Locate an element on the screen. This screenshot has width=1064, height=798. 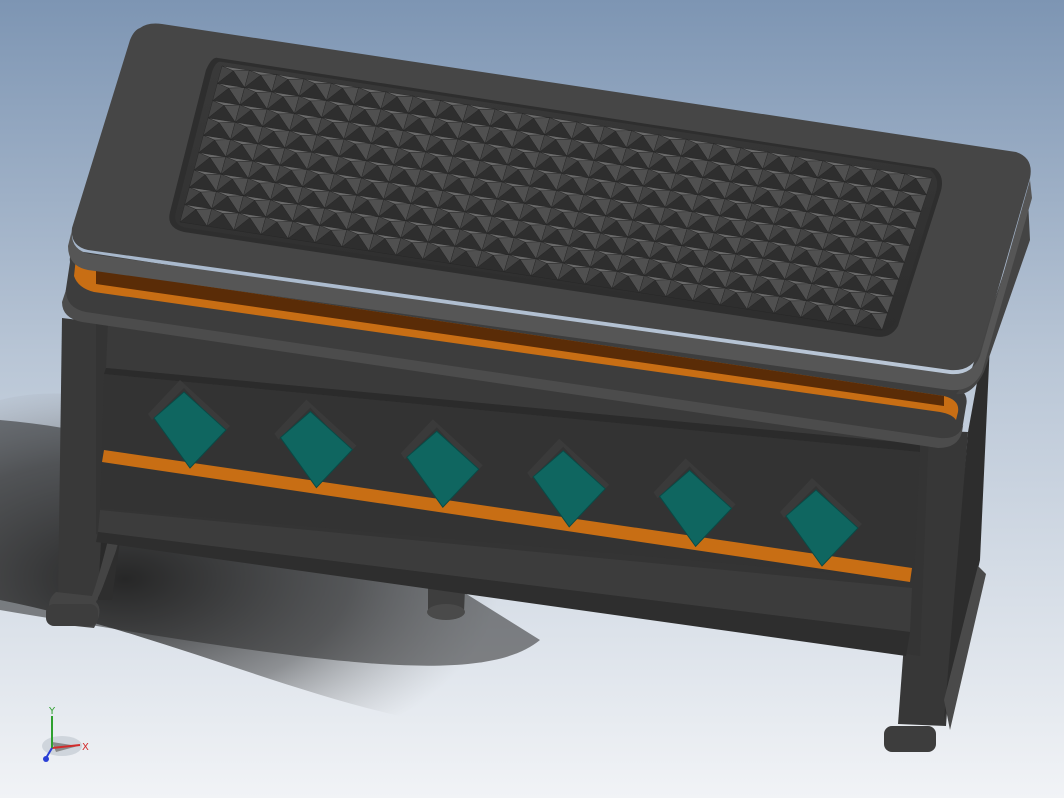
triad-z-dot is located at coordinates (46, 759).